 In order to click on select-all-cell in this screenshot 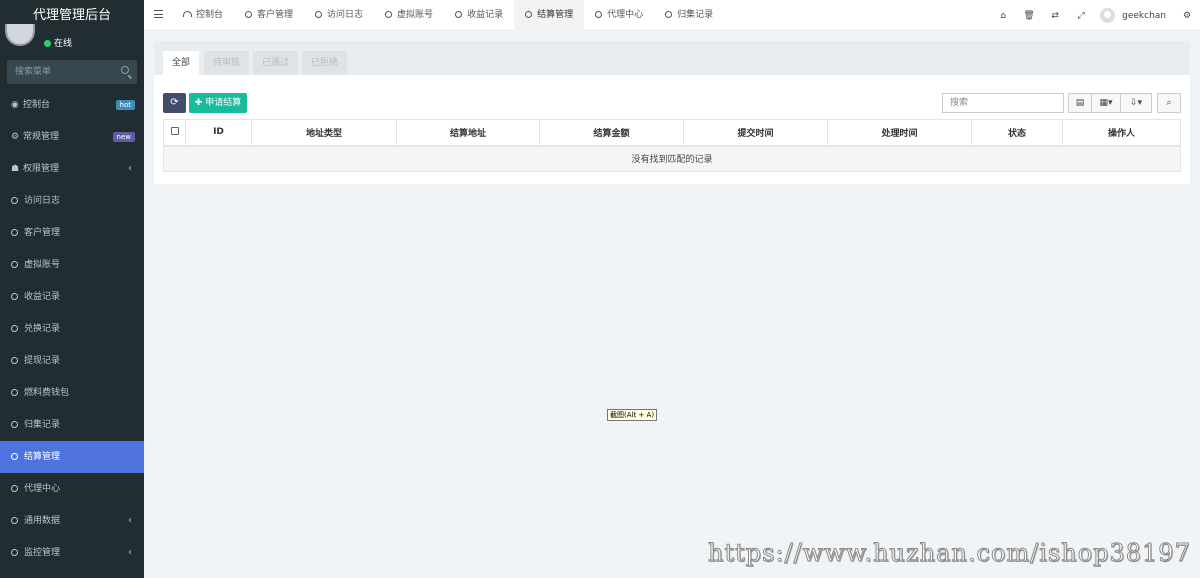, I will do `click(174, 133)`.